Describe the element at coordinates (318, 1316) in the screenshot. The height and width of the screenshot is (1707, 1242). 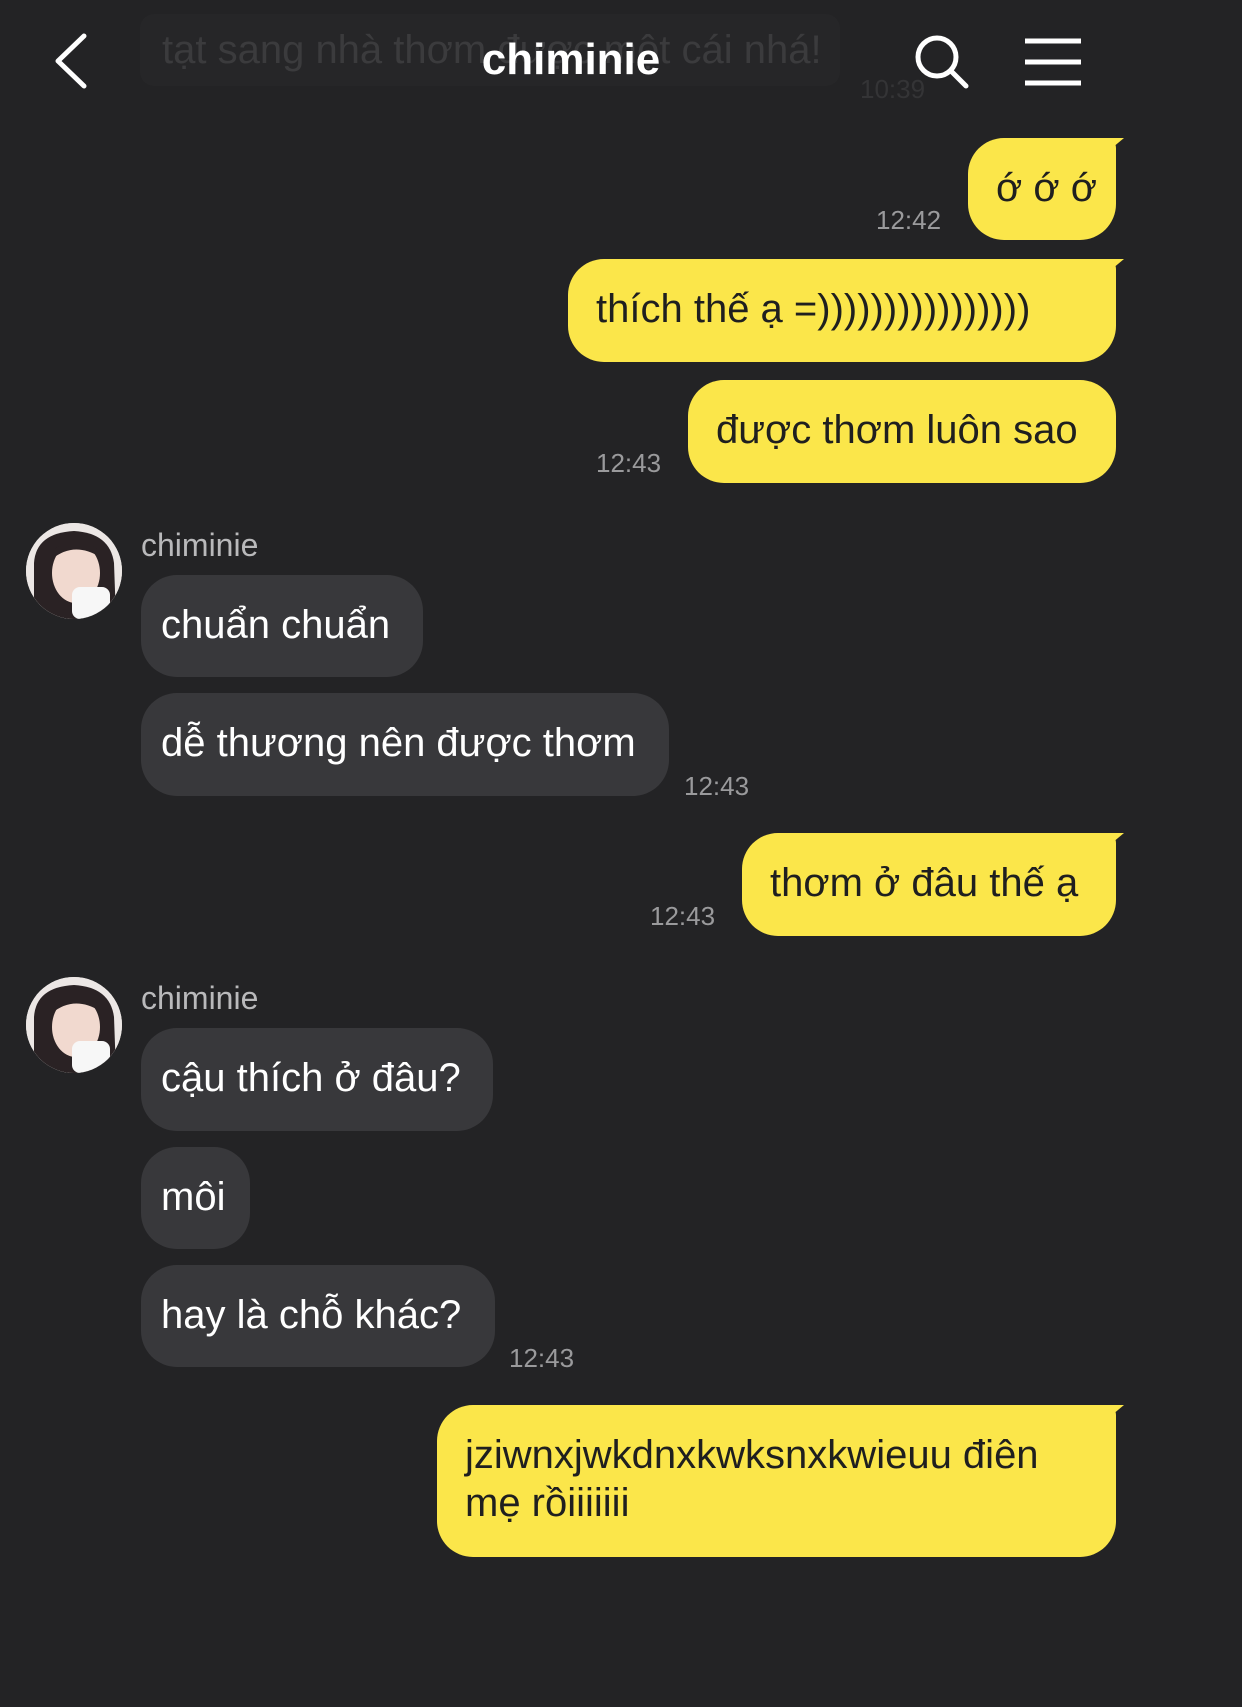
I see `incoming-message: hay là chỗ khác?` at that location.